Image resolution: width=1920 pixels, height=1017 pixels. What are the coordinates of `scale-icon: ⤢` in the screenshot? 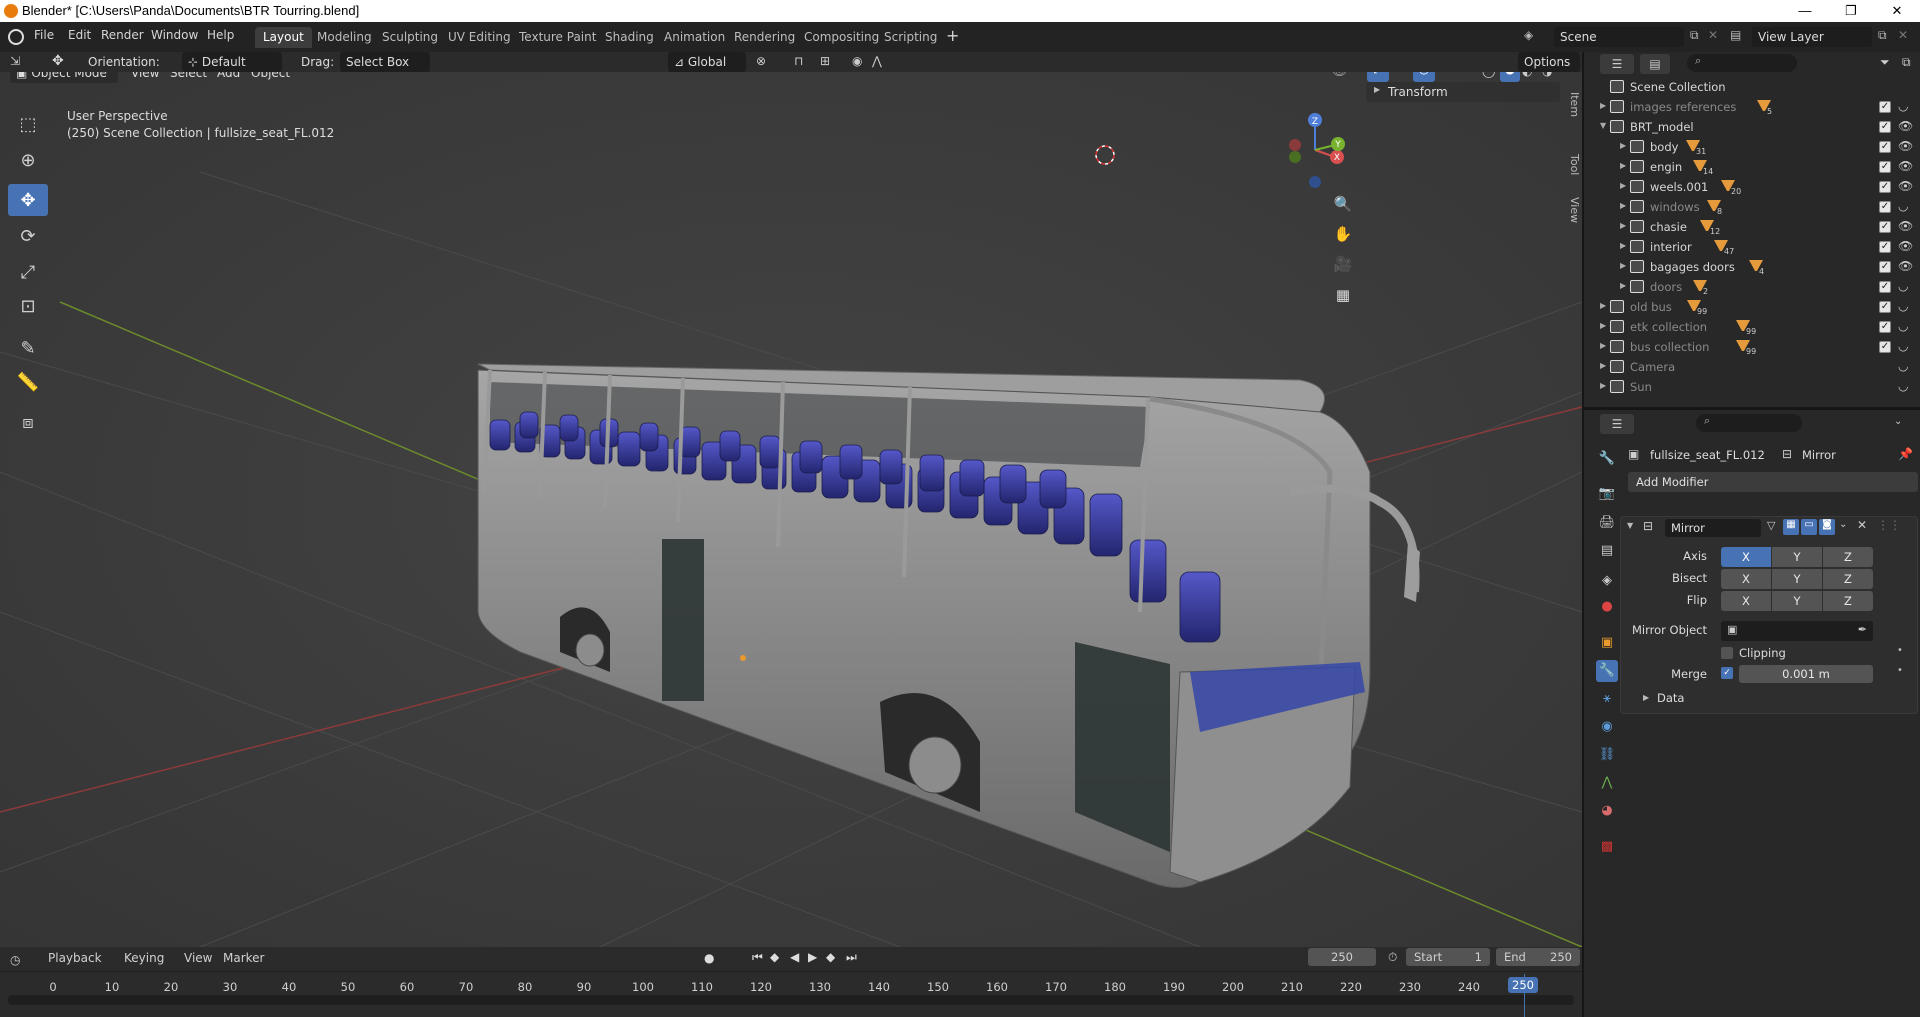 It's located at (28, 272).